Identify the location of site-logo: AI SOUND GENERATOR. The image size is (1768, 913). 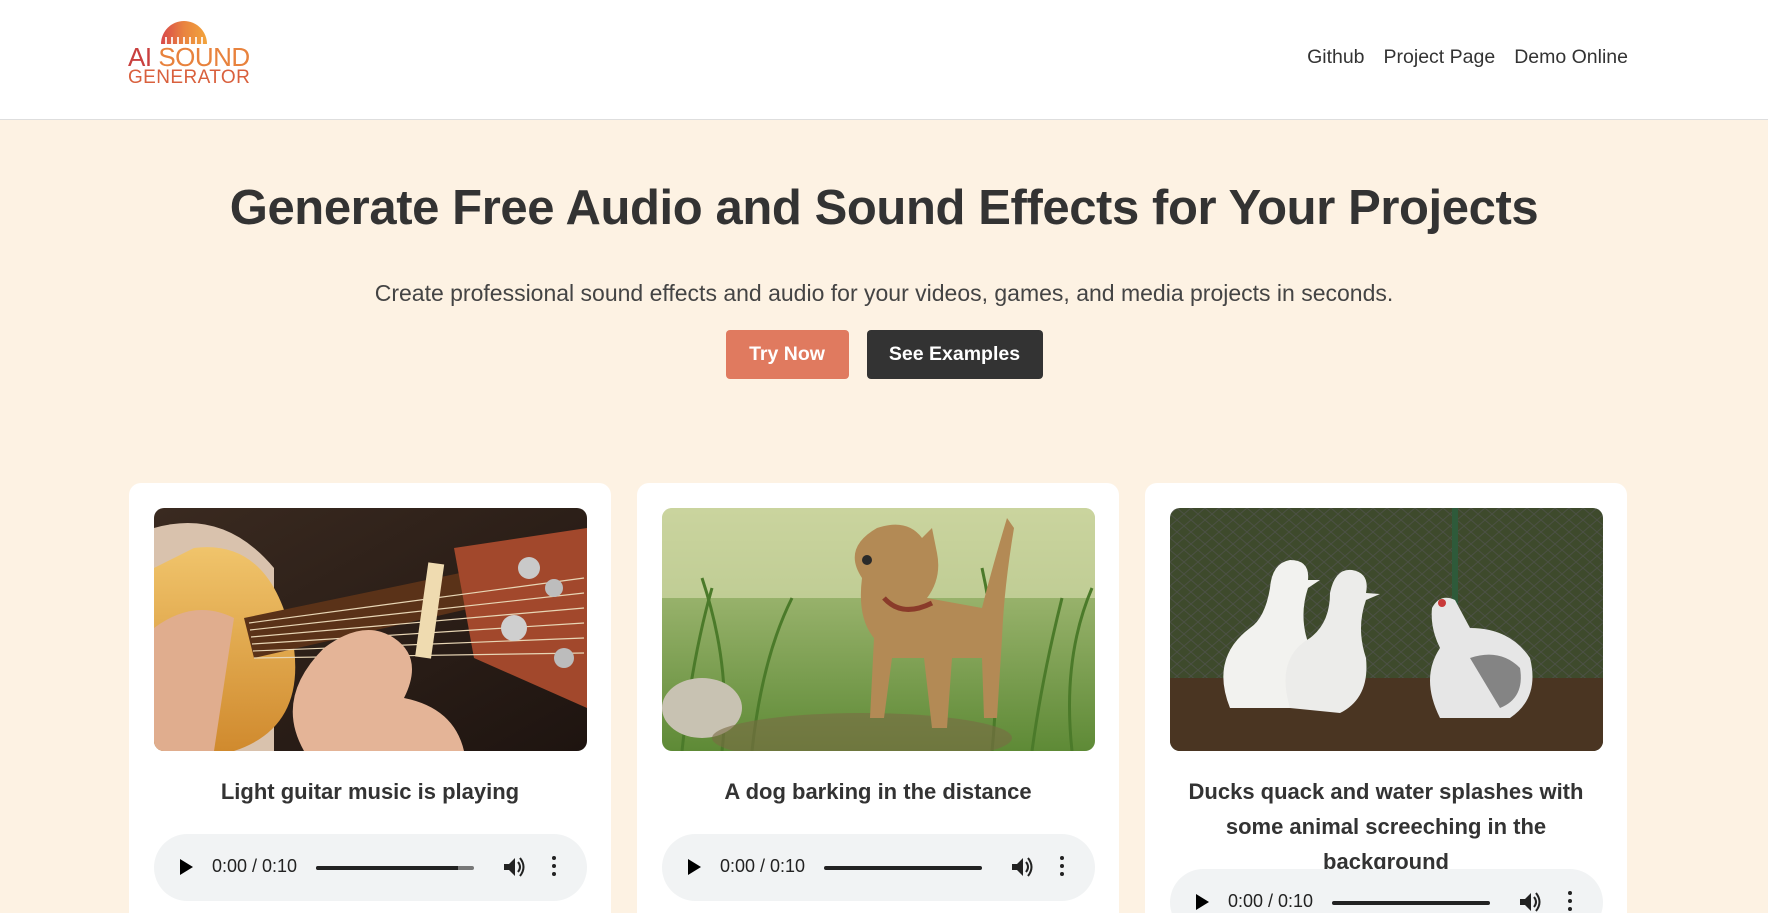
(189, 55).